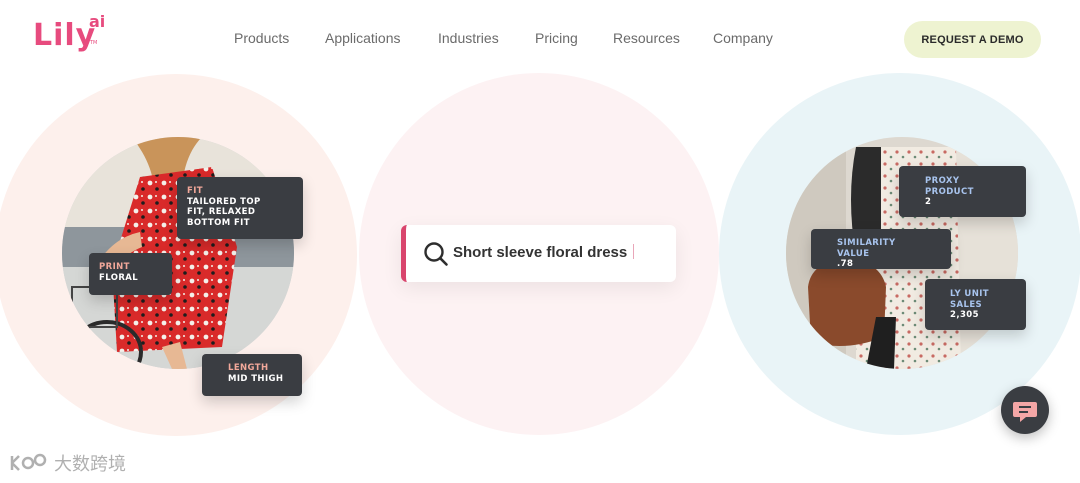  What do you see at coordinates (949, 186) in the screenshot?
I see `proxy-product-key: PROXY PRODUCT` at bounding box center [949, 186].